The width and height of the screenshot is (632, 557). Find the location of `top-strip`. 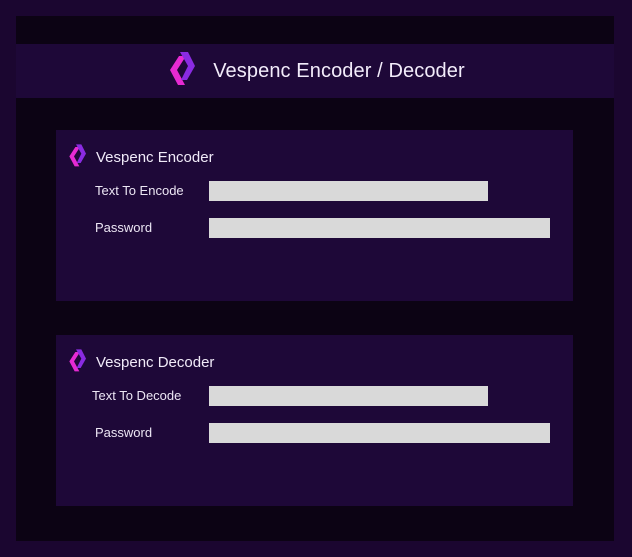

top-strip is located at coordinates (315, 30).